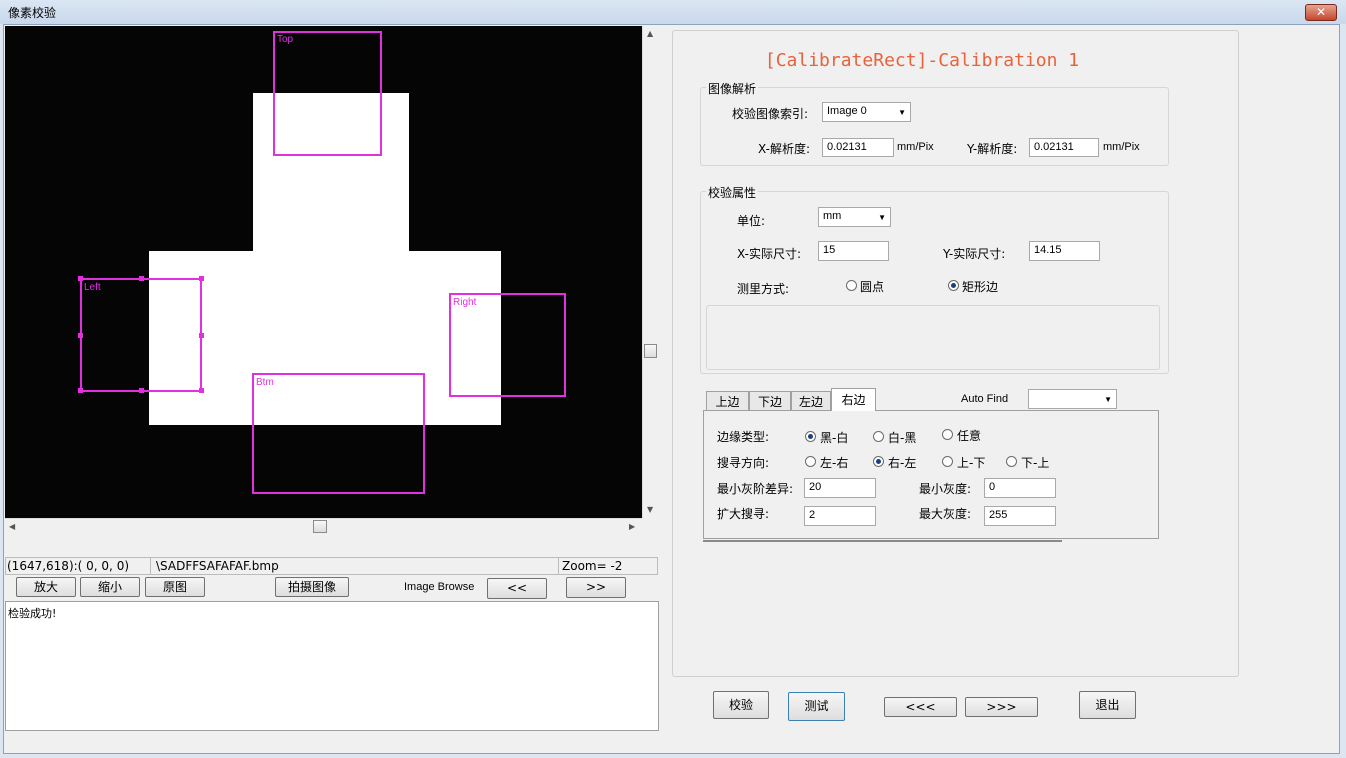 This screenshot has height=758, width=1346. I want to click on file-name: \SADFFSAFAFAF.bmp, so click(217, 566).